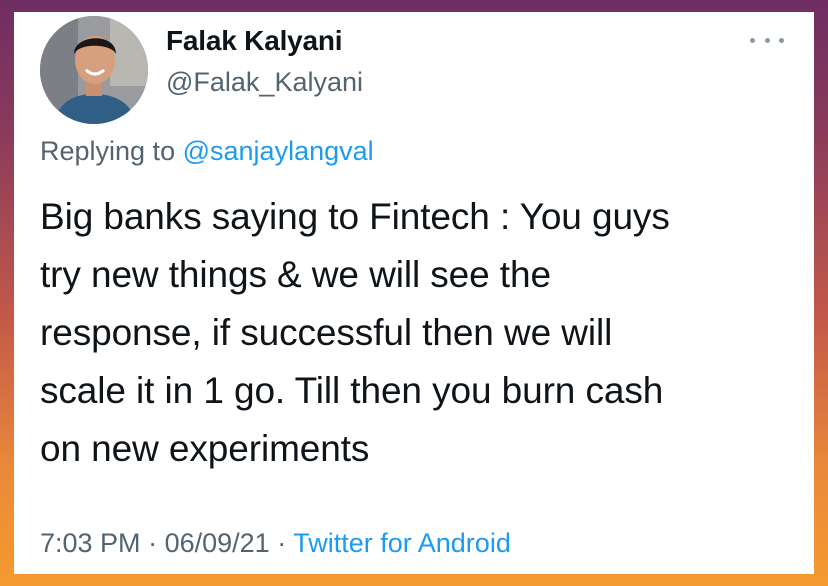 The width and height of the screenshot is (828, 586). I want to click on avatar, so click(94, 70).